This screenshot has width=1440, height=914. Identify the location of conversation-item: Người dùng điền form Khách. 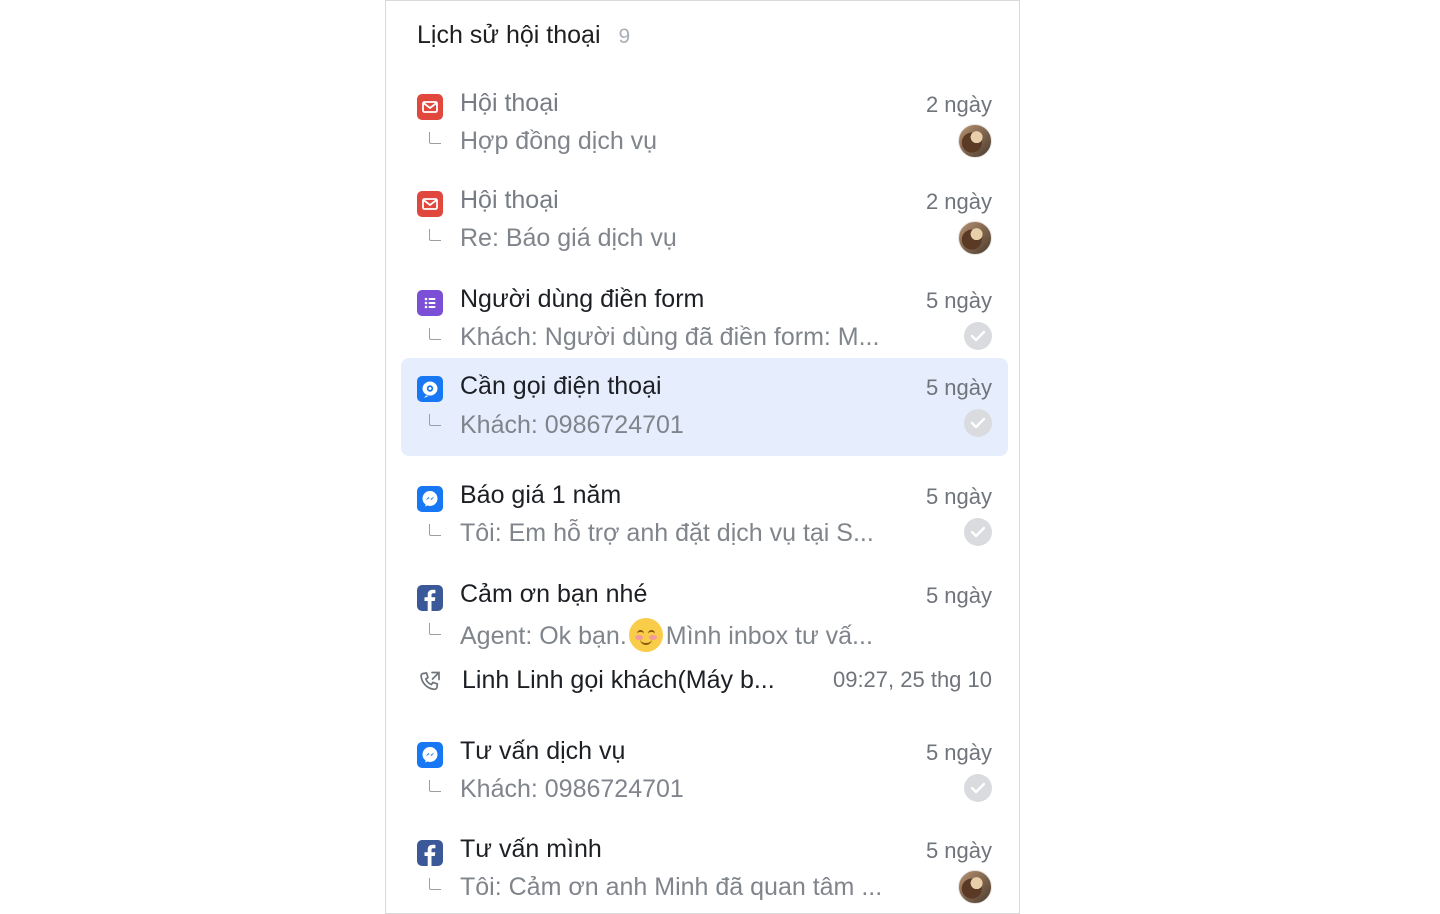
(704, 315).